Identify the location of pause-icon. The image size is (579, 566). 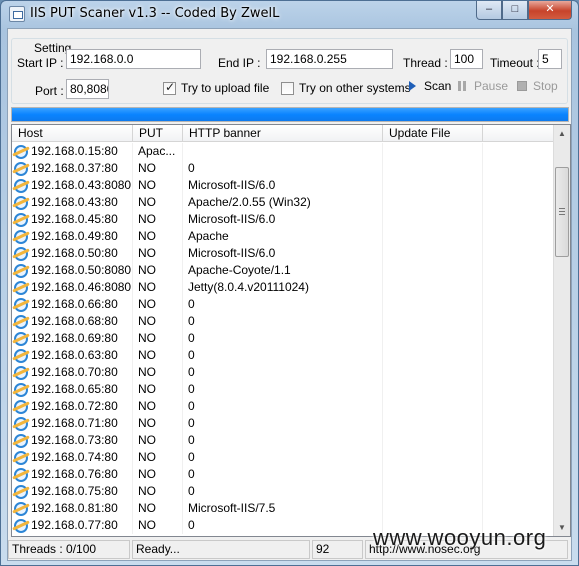
(462, 86).